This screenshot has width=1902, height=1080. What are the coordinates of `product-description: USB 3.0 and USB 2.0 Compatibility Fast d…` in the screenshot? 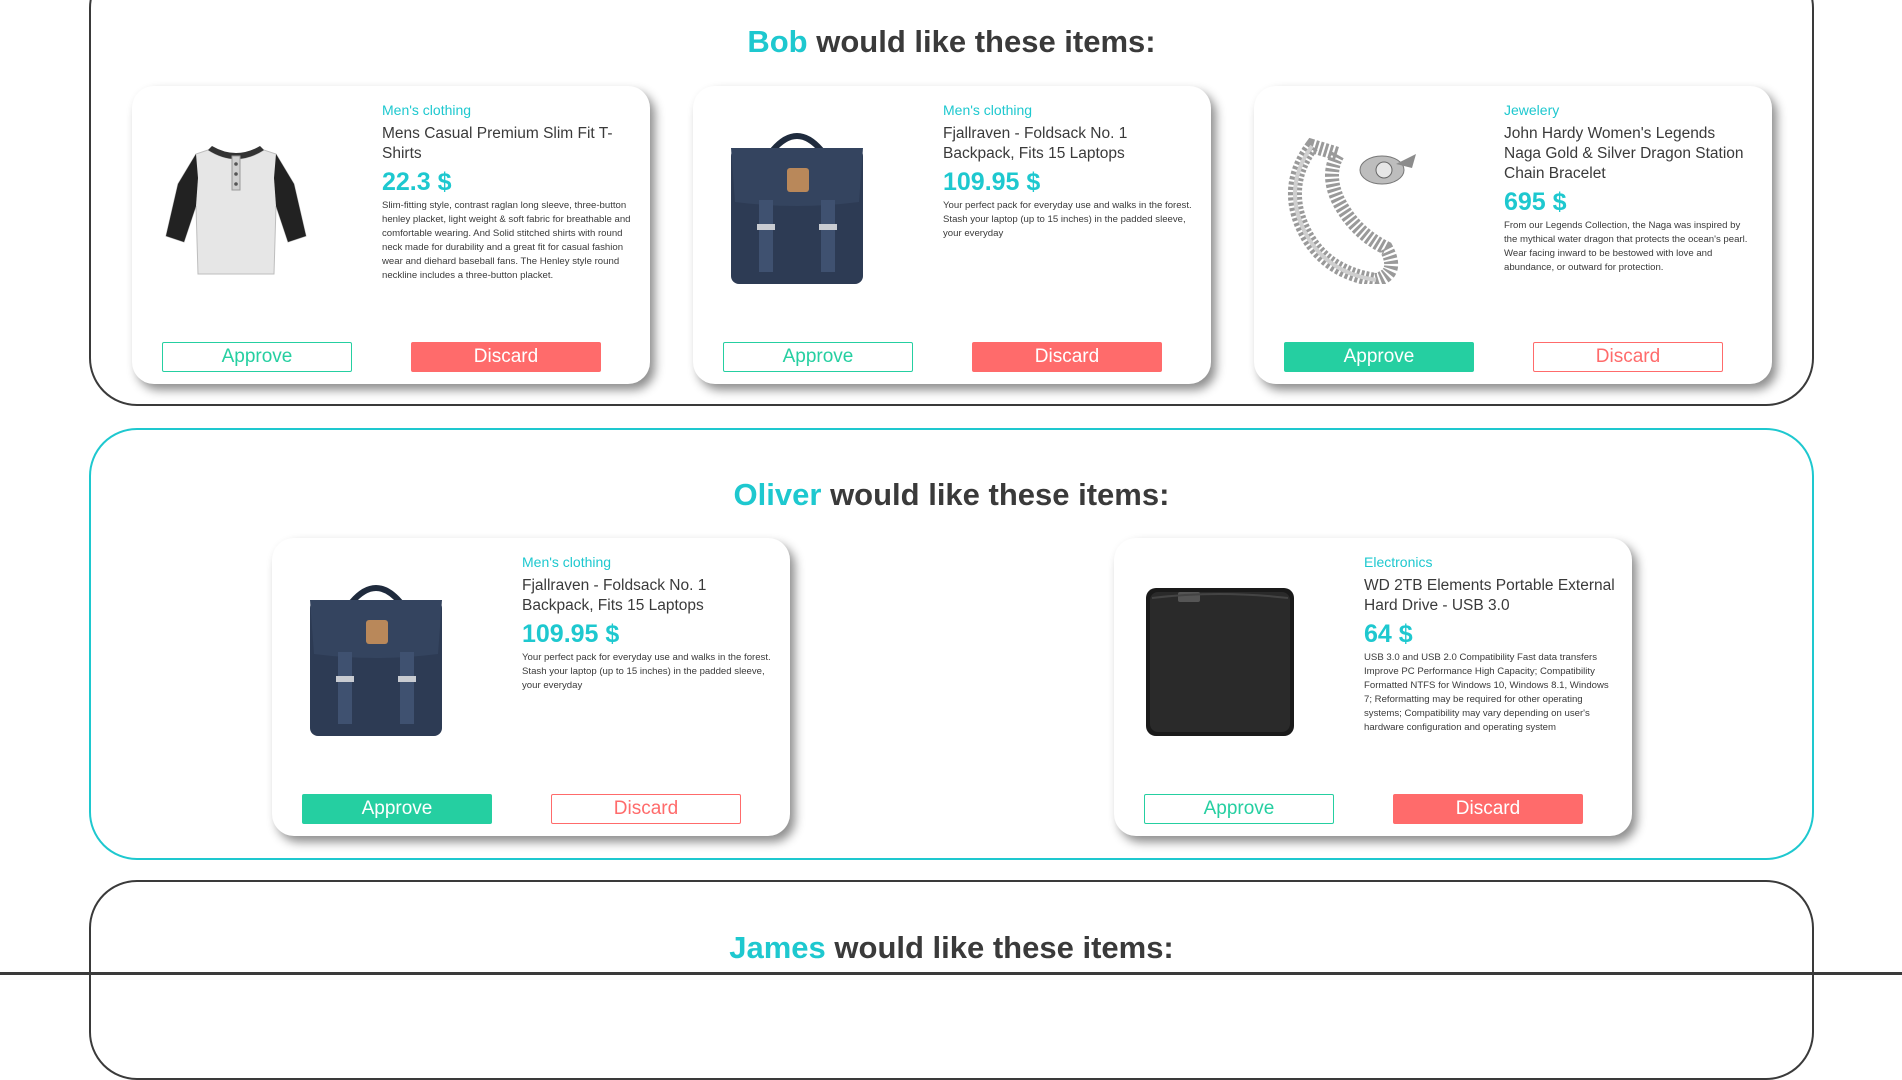 It's located at (1486, 692).